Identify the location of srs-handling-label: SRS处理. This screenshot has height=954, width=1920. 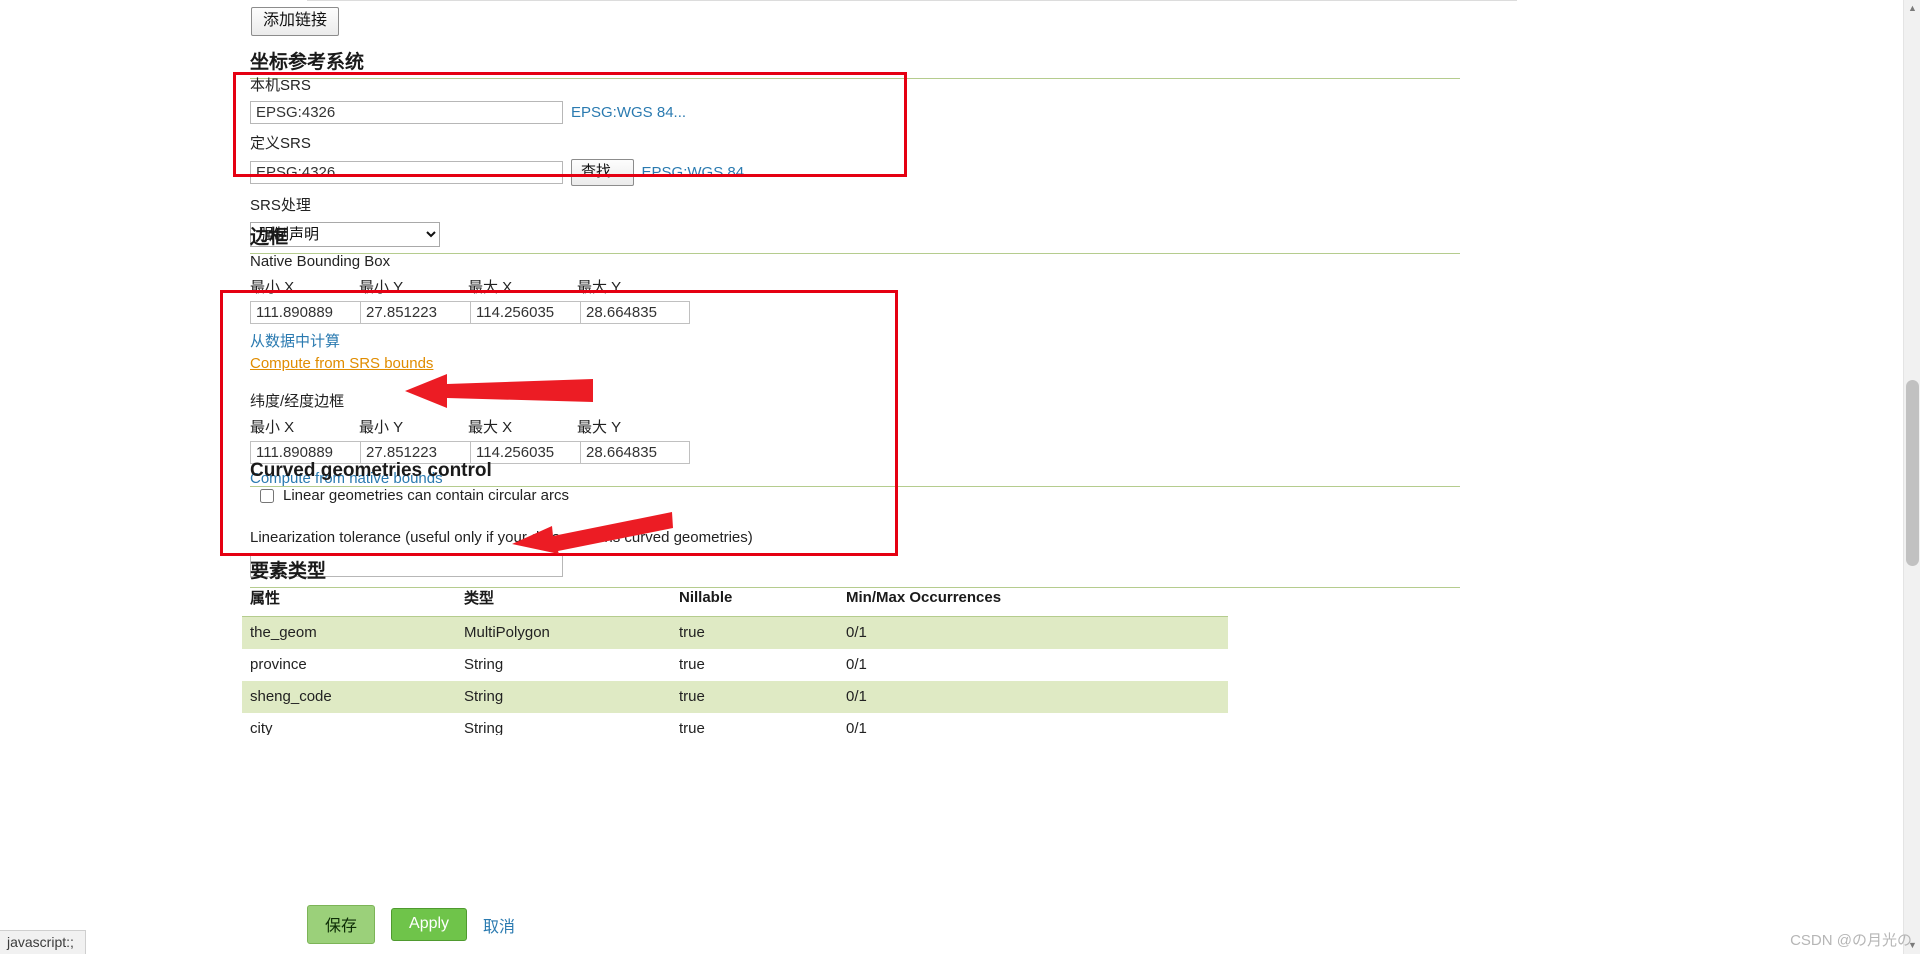
(280, 205).